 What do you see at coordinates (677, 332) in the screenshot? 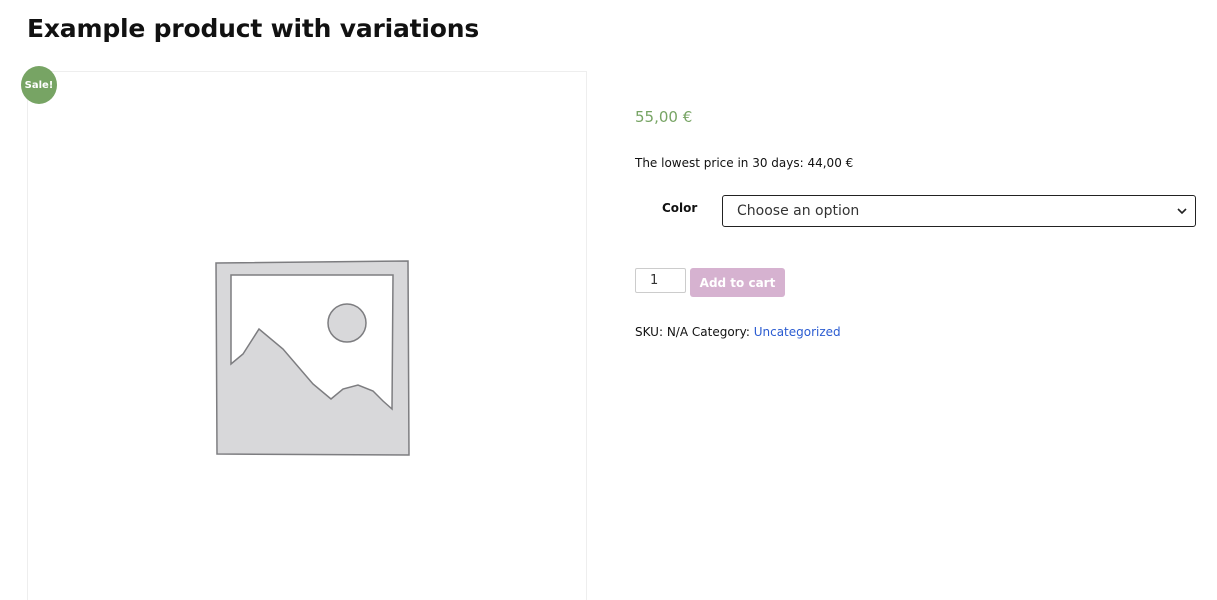
I see `sku-value: N/A` at bounding box center [677, 332].